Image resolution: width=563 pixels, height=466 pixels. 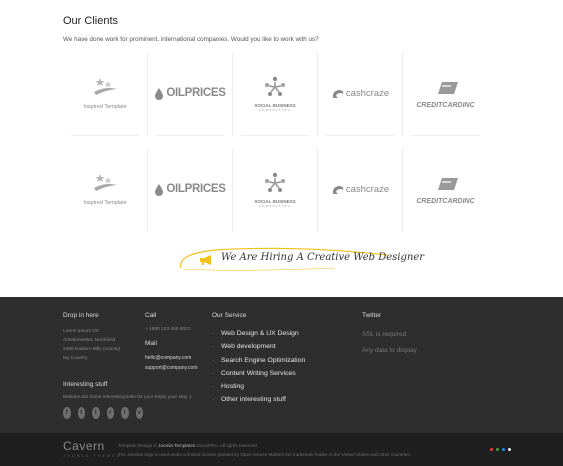 What do you see at coordinates (110, 413) in the screenshot?
I see `rss-icon: r` at bounding box center [110, 413].